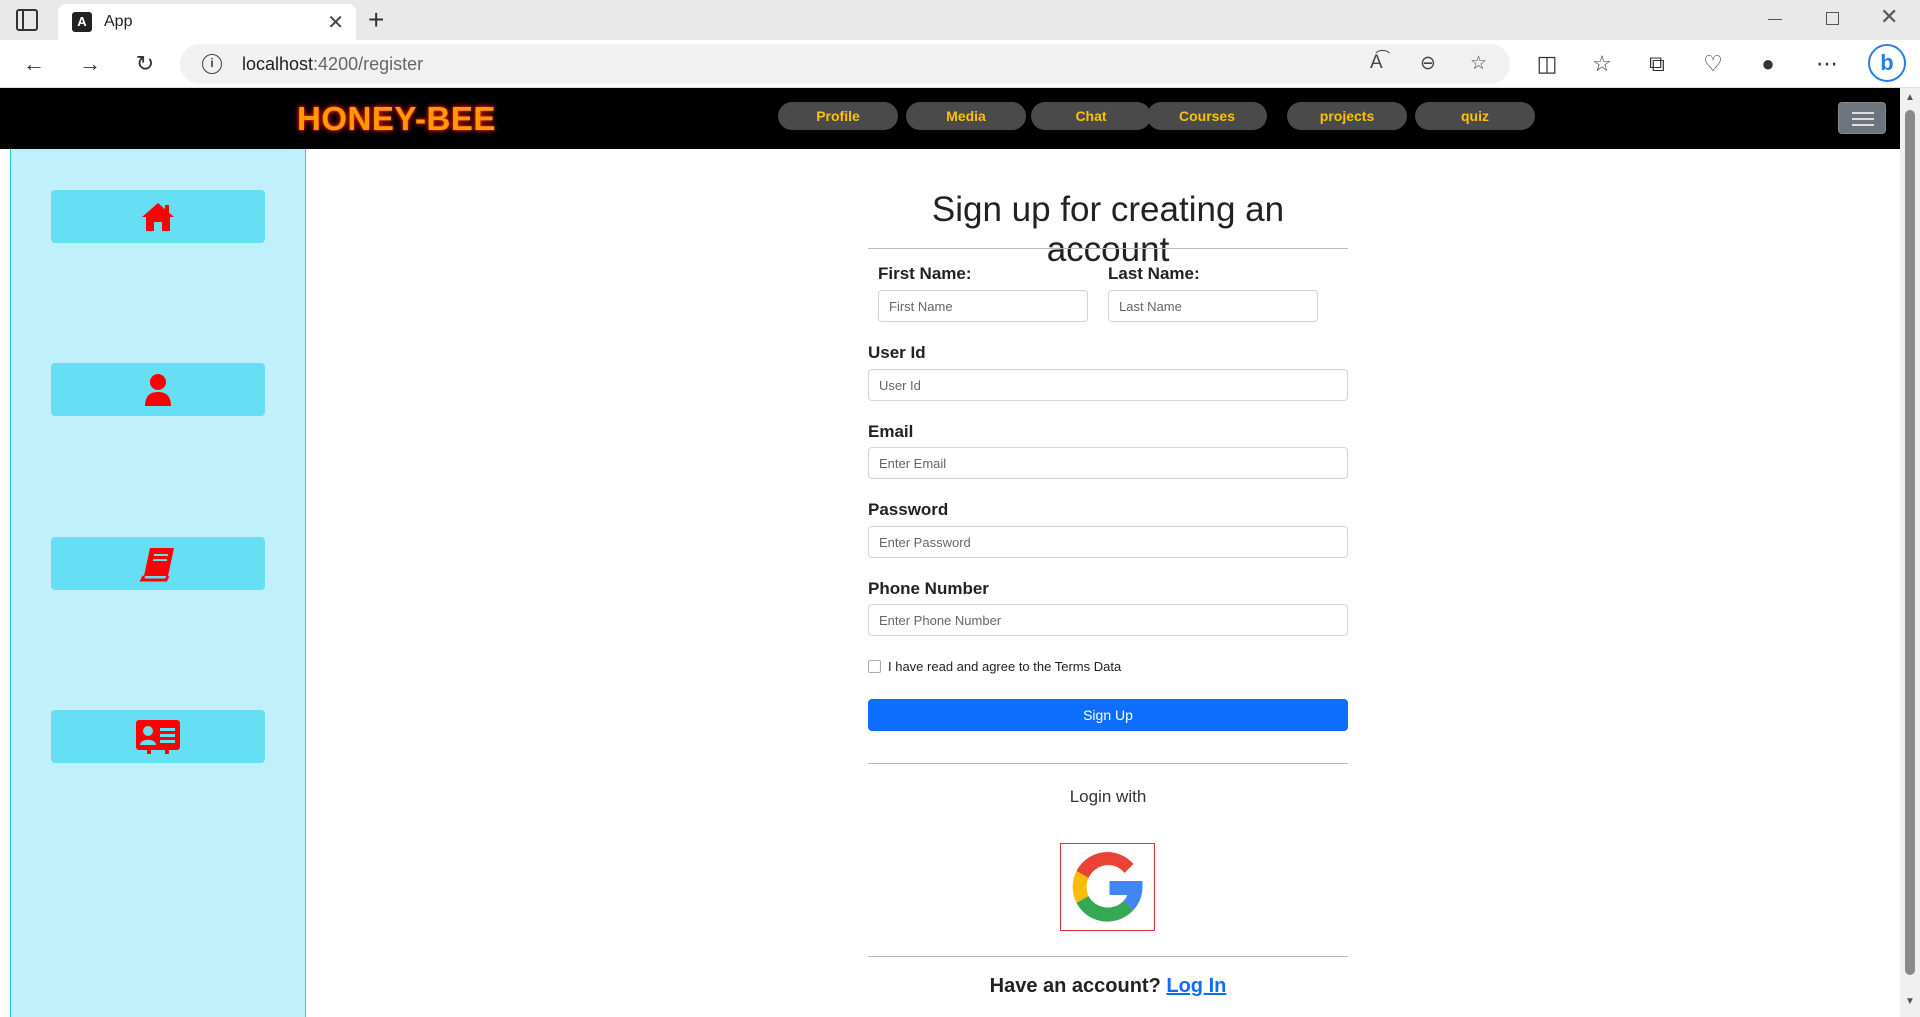 The width and height of the screenshot is (1920, 1017). Describe the element at coordinates (1196, 986) in the screenshot. I see `login-link: Log In` at that location.